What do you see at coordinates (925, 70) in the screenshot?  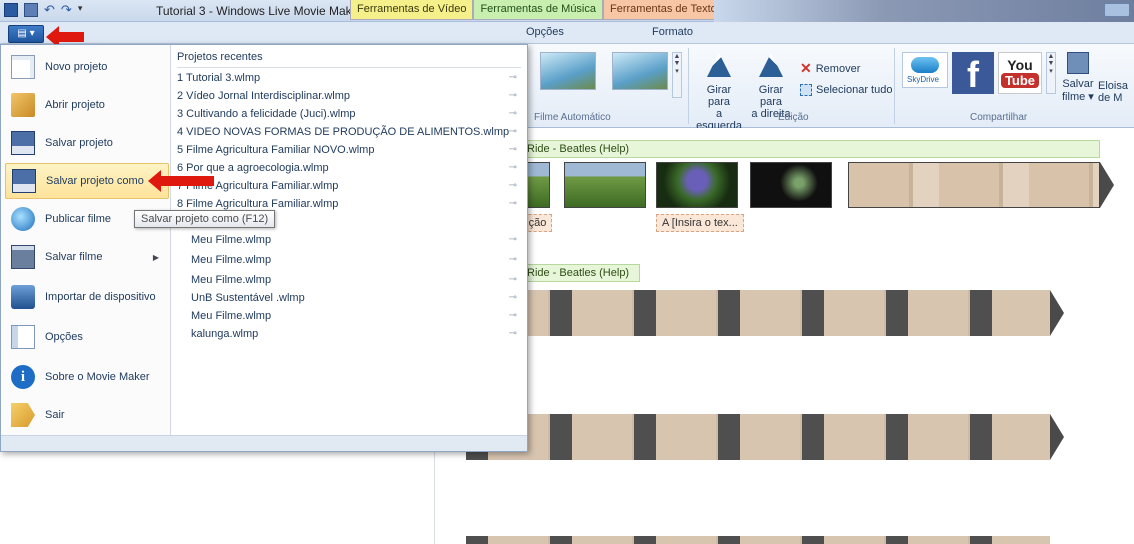 I see `skydrive-button: SkyDrive` at bounding box center [925, 70].